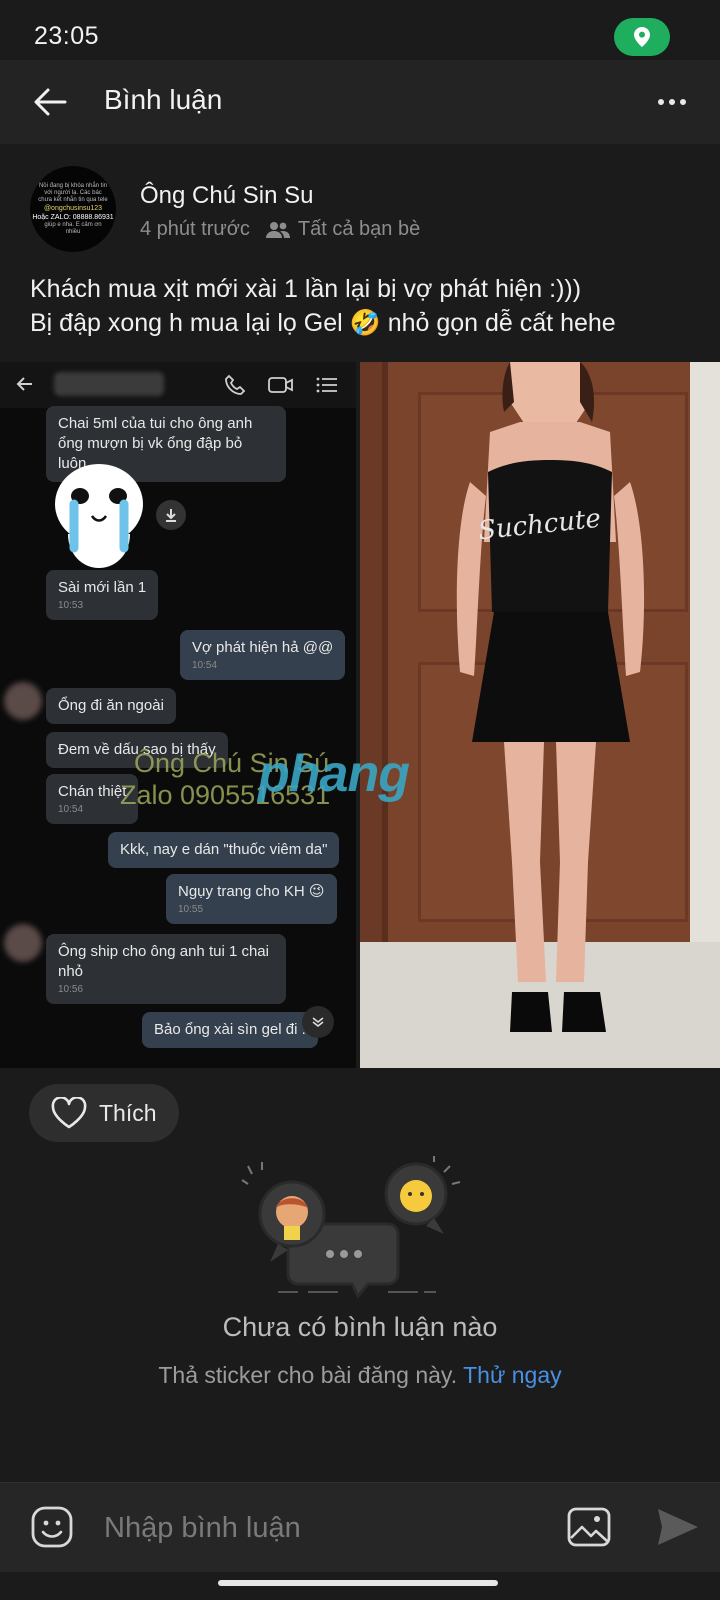  I want to click on author-name: Ông Chú Sin Su, so click(226, 196).